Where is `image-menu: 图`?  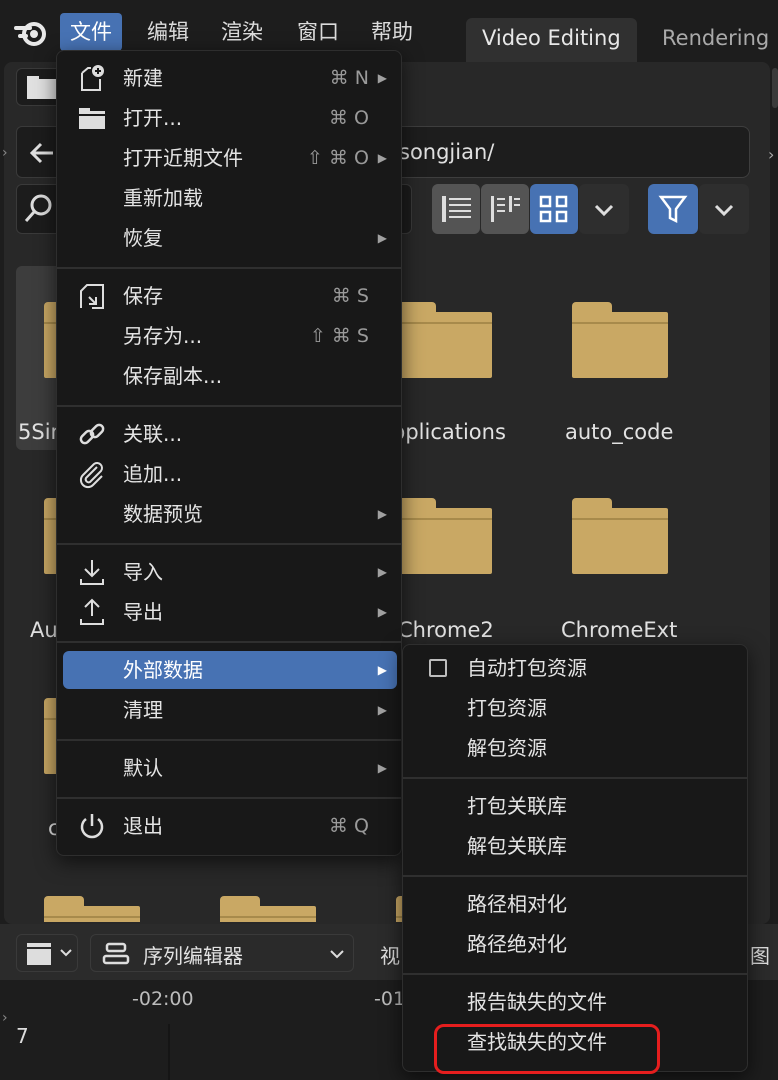 image-menu: 图 is located at coordinates (760, 954).